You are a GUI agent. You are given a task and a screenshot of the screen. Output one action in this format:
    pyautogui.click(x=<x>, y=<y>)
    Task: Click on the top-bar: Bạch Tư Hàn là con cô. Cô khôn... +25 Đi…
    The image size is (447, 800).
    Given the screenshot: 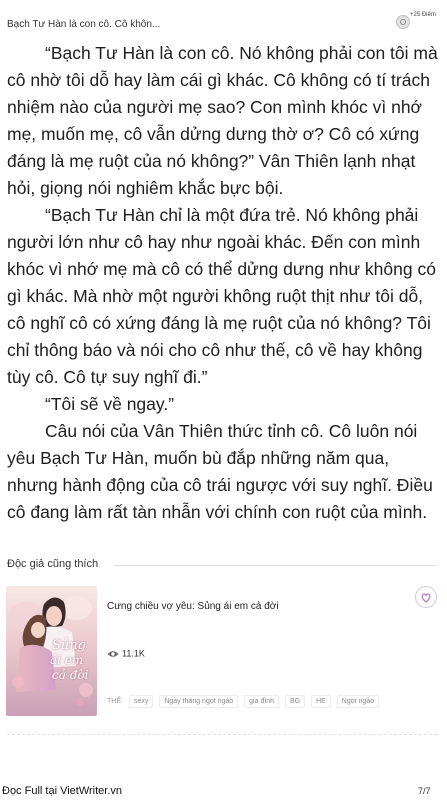 What is the action you would take?
    pyautogui.click(x=223, y=18)
    